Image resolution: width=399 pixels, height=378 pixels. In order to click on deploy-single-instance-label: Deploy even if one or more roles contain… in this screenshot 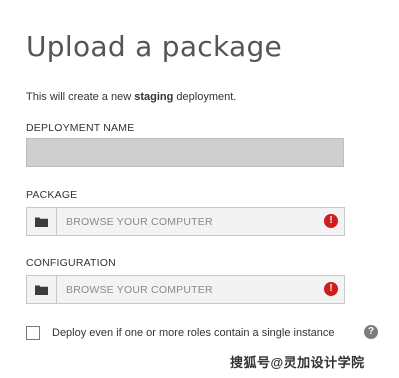, I will do `click(193, 333)`.